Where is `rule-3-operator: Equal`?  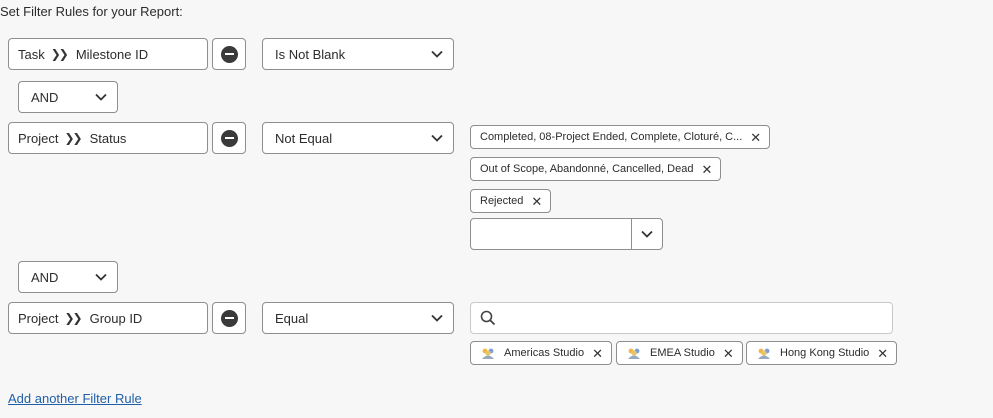 rule-3-operator: Equal is located at coordinates (292, 318).